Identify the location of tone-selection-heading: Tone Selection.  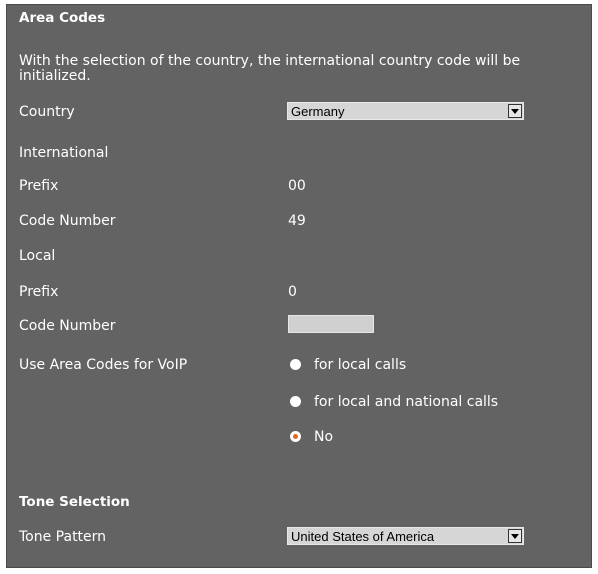
(74, 502).